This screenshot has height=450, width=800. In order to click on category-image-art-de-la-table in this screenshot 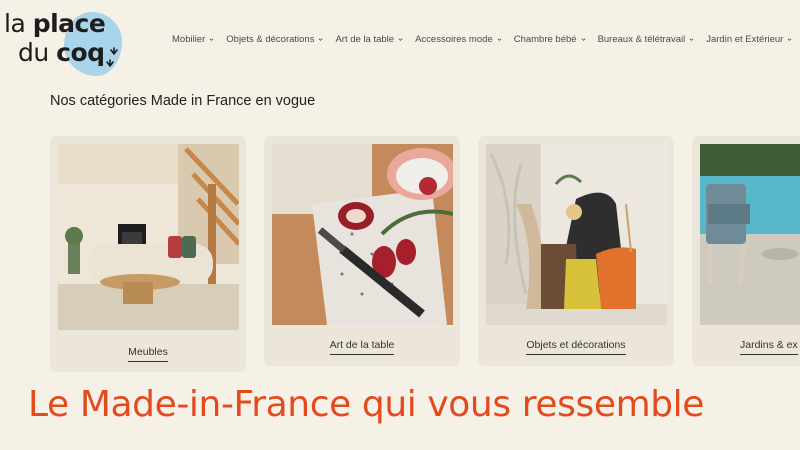, I will do `click(362, 234)`.